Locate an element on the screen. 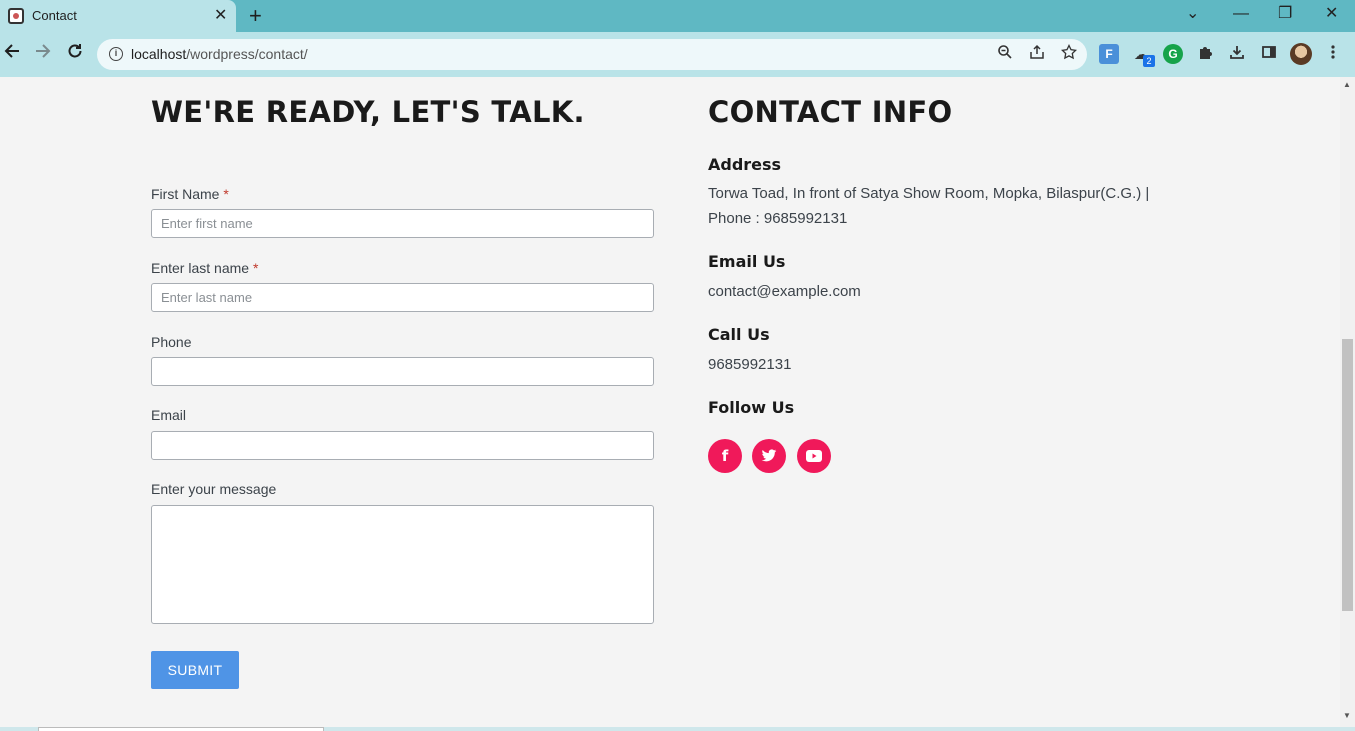 This screenshot has height=731, width=1355. facebook-icon: f is located at coordinates (725, 456).